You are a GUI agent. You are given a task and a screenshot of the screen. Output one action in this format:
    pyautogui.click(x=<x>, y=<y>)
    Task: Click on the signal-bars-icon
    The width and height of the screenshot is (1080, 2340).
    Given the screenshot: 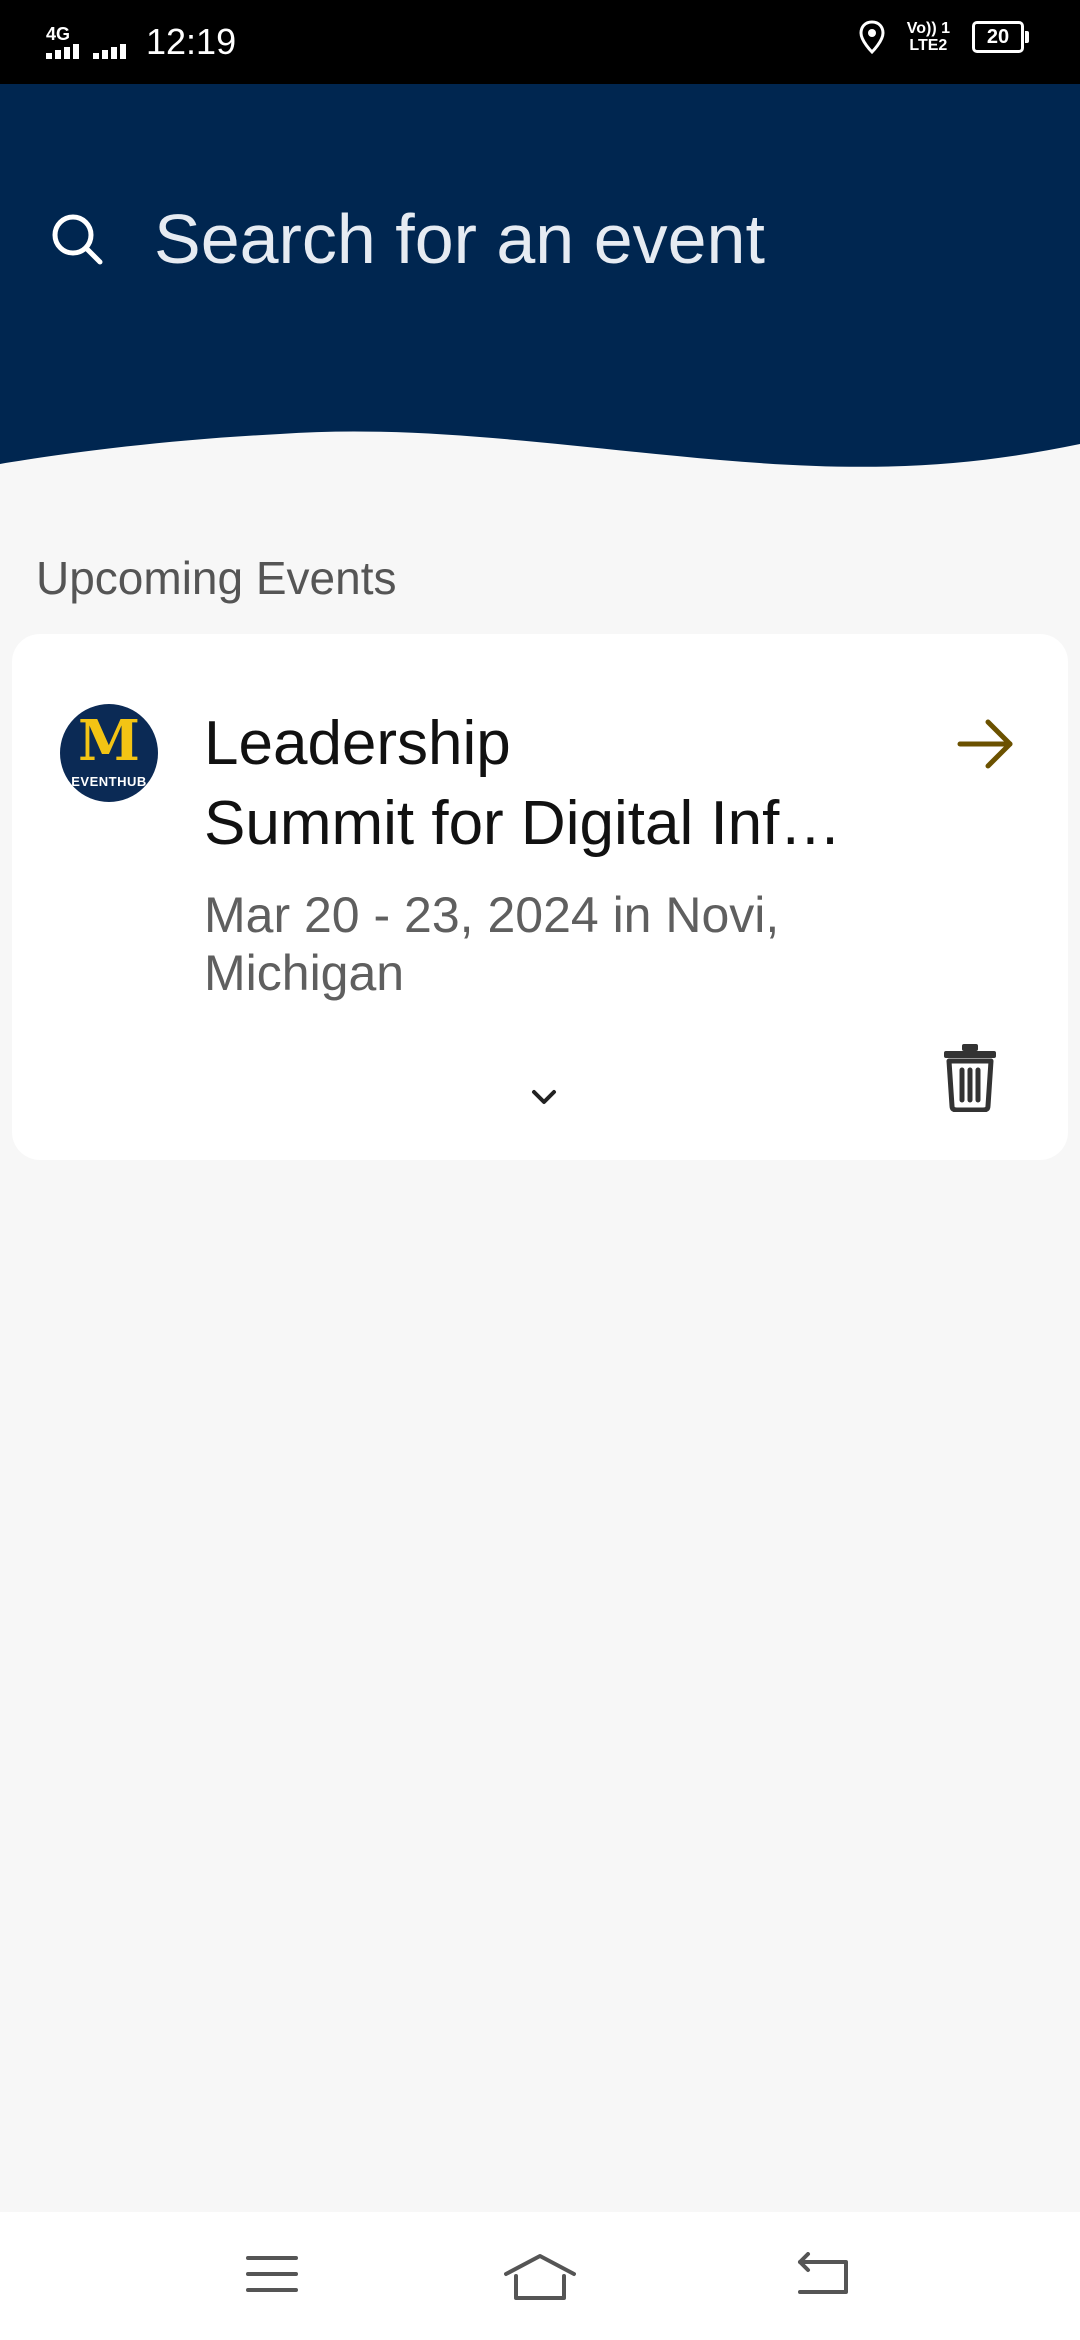 What is the action you would take?
    pyautogui.click(x=62, y=51)
    